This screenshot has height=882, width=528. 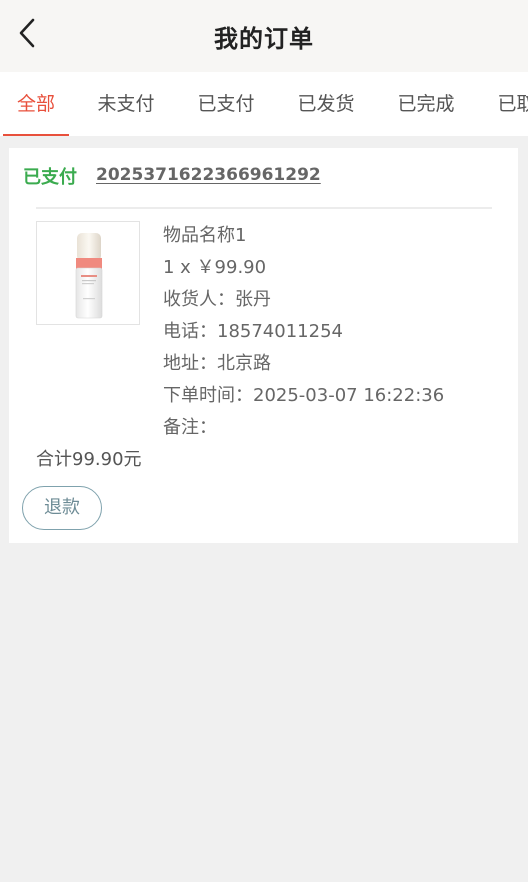 What do you see at coordinates (264, 104) in the screenshot?
I see `order-status-tabs: 全部 未支付 已支付 已发货 已完成 已取消` at bounding box center [264, 104].